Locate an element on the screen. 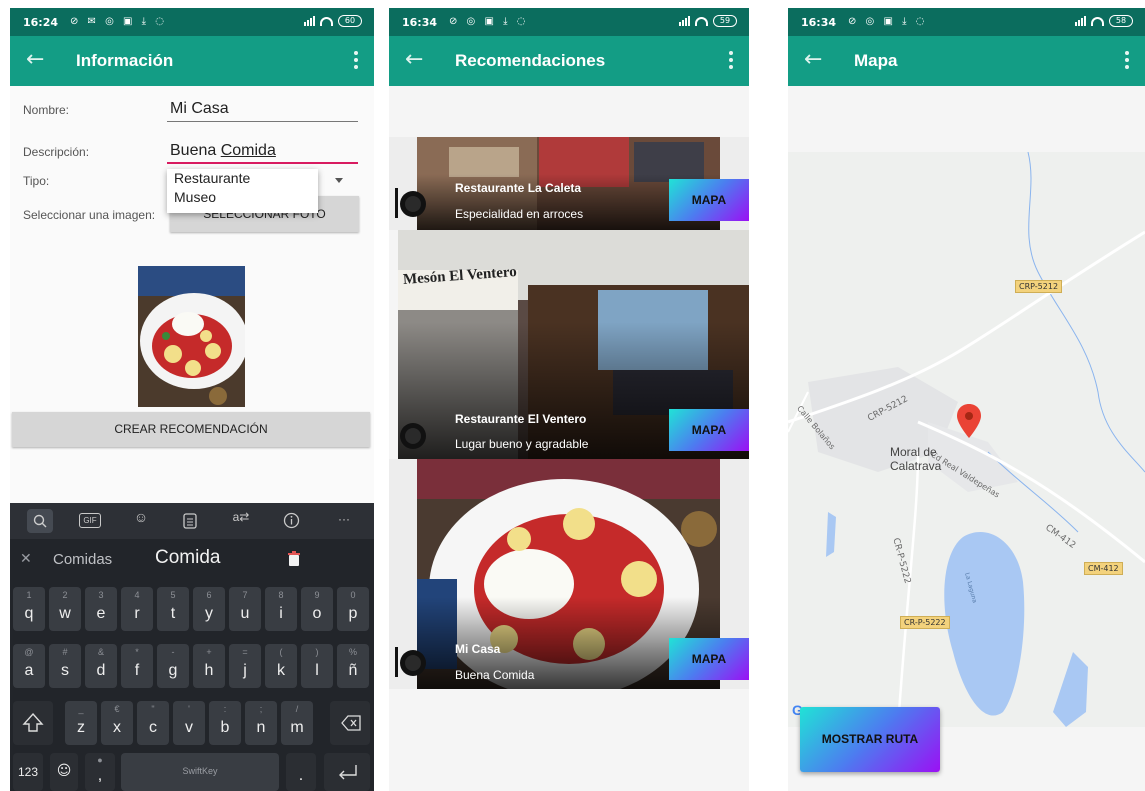 The width and height of the screenshot is (1145, 791). key-primary: a is located at coordinates (29, 670).